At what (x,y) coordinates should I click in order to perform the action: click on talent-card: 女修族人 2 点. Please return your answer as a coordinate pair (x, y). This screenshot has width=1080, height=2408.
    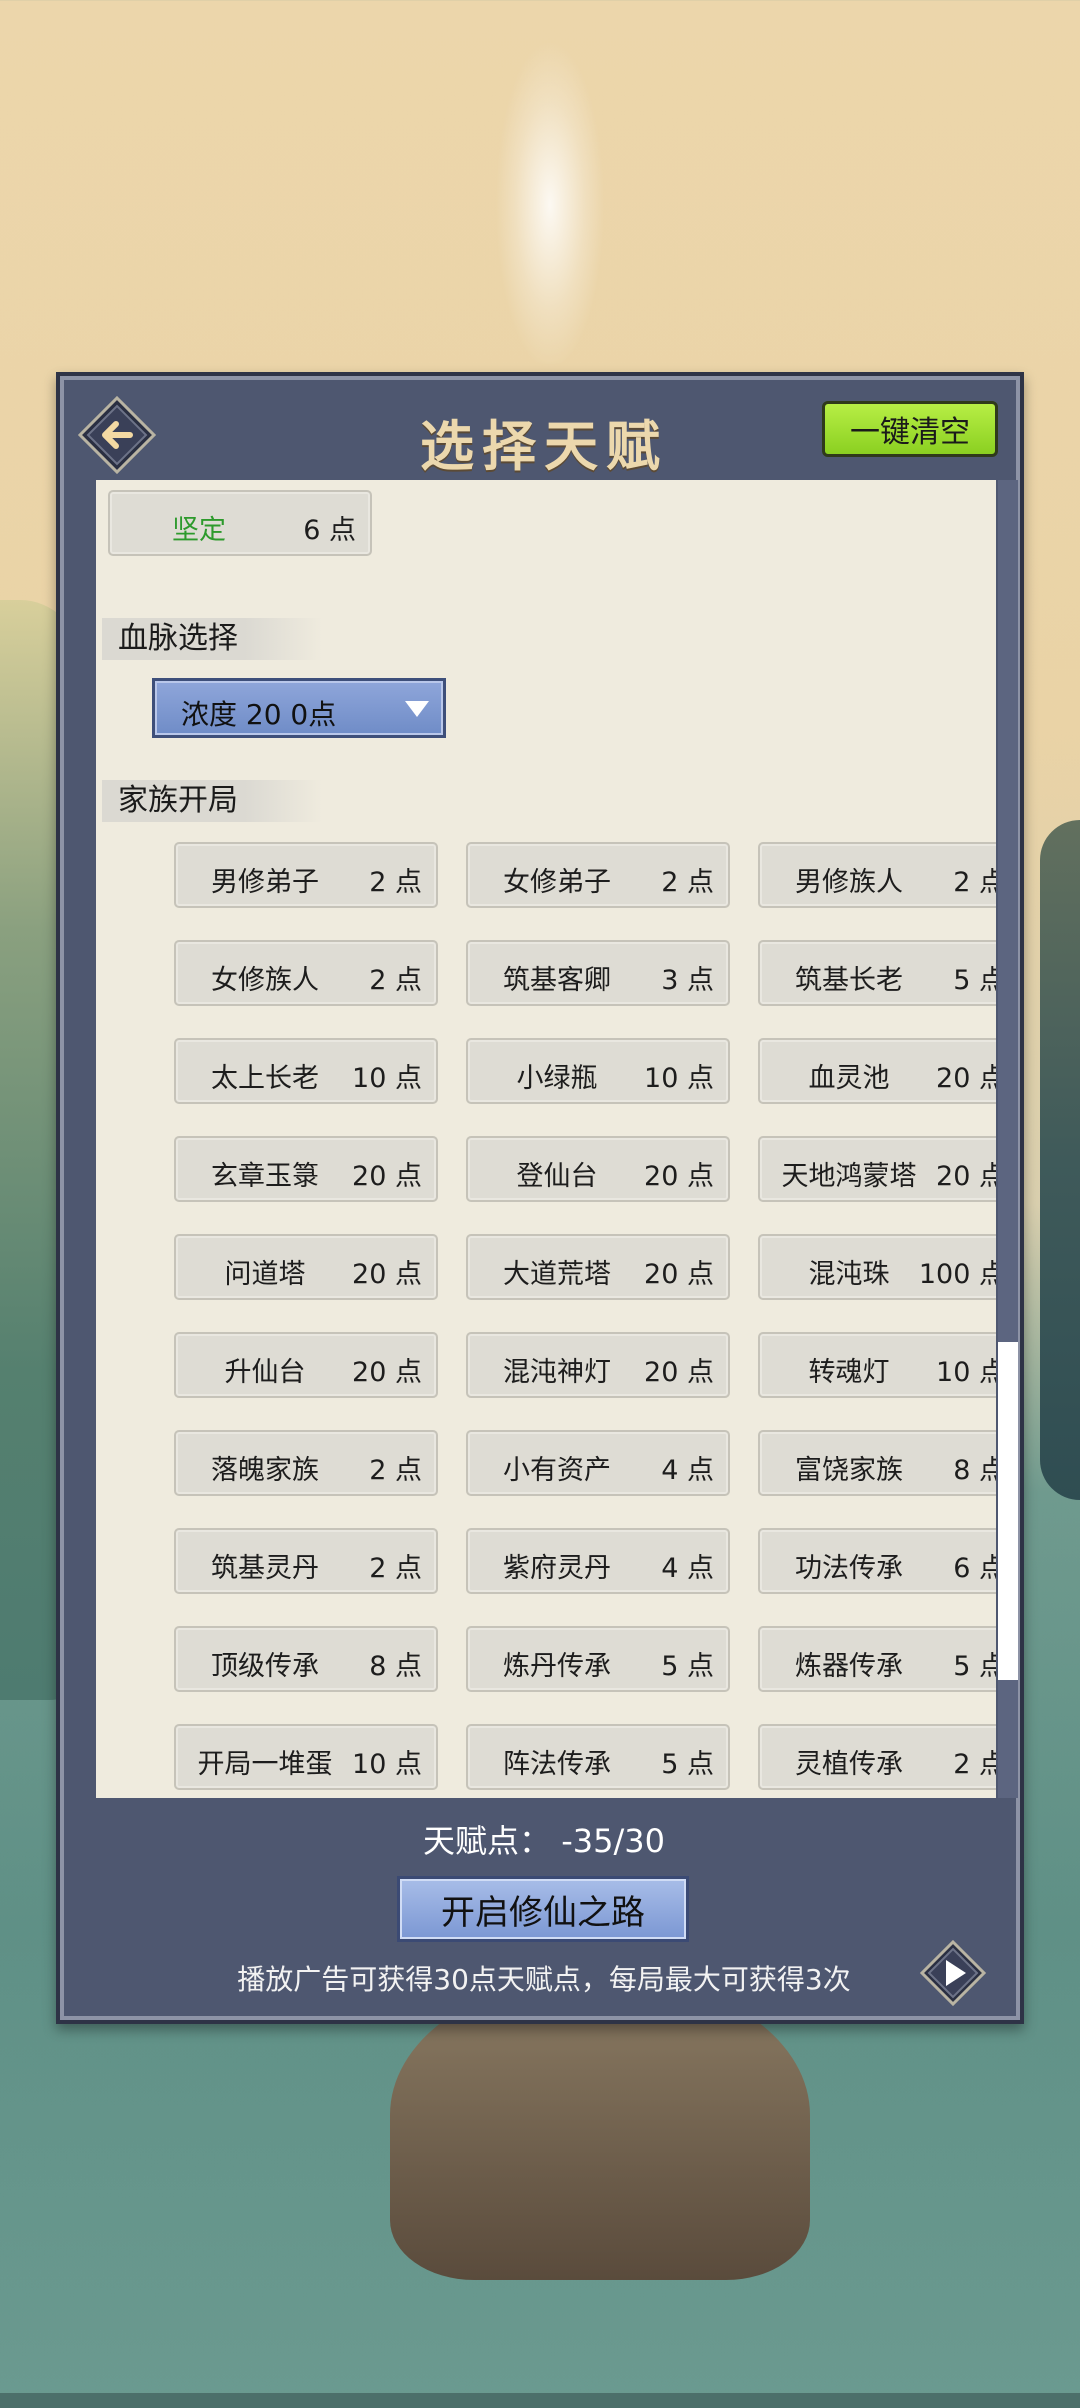
    Looking at the image, I should click on (306, 973).